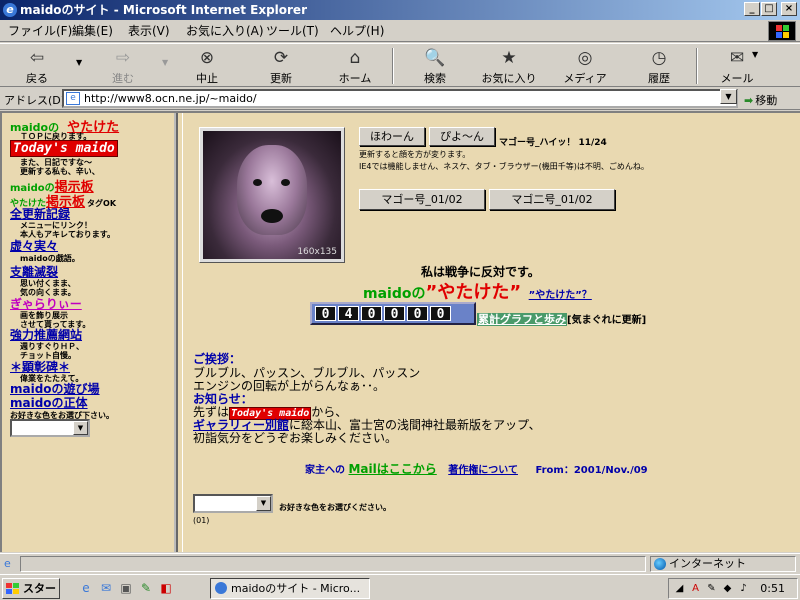 This screenshot has width=800, height=600. Describe the element at coordinates (225, 31) in the screenshot. I see `menu-favorites: お気に入り(A)` at that location.